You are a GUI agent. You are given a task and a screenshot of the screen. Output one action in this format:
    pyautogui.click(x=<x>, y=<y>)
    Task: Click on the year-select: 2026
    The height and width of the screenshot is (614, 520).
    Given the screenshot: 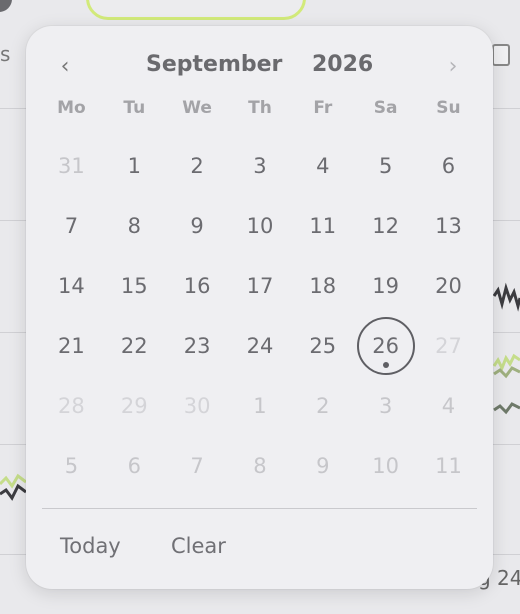 What is the action you would take?
    pyautogui.click(x=342, y=64)
    